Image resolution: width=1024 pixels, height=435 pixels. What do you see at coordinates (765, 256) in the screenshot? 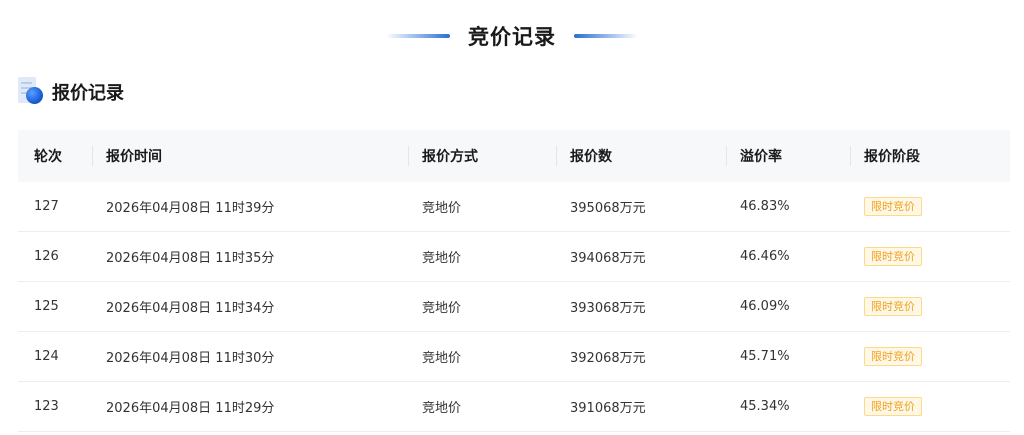
I see `cell-premium: 46.46%` at bounding box center [765, 256].